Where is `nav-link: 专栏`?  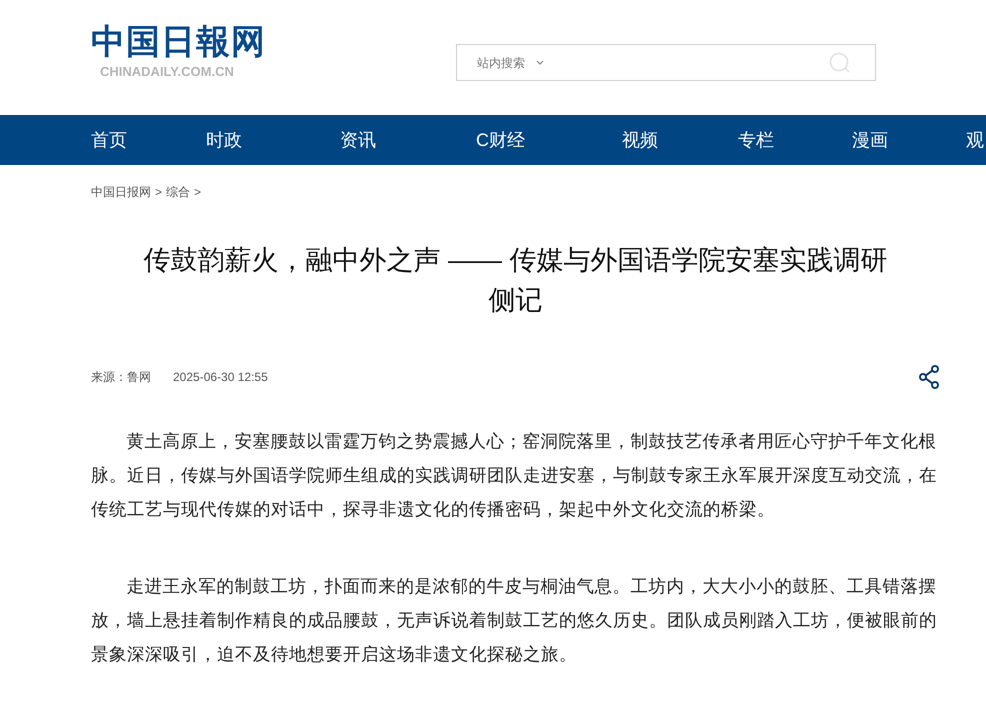
nav-link: 专栏 is located at coordinates (795, 140).